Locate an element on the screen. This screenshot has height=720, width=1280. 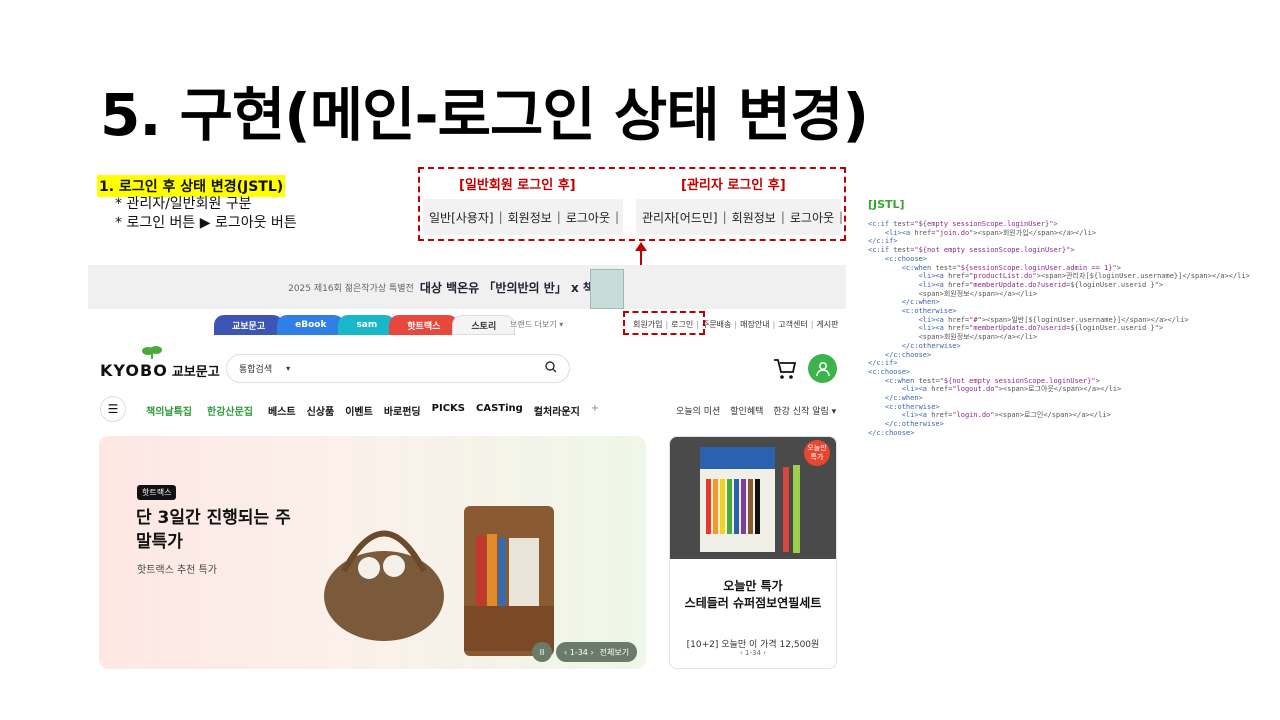
tab-kyobo: 교보문고 is located at coordinates (249, 325).